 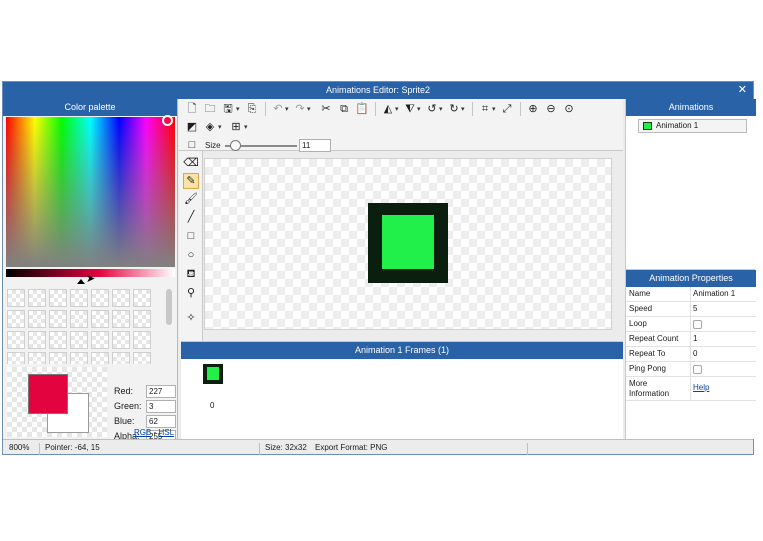 What do you see at coordinates (397, 109) in the screenshot?
I see `flip-horizontal-dropdown-icon: ▾` at bounding box center [397, 109].